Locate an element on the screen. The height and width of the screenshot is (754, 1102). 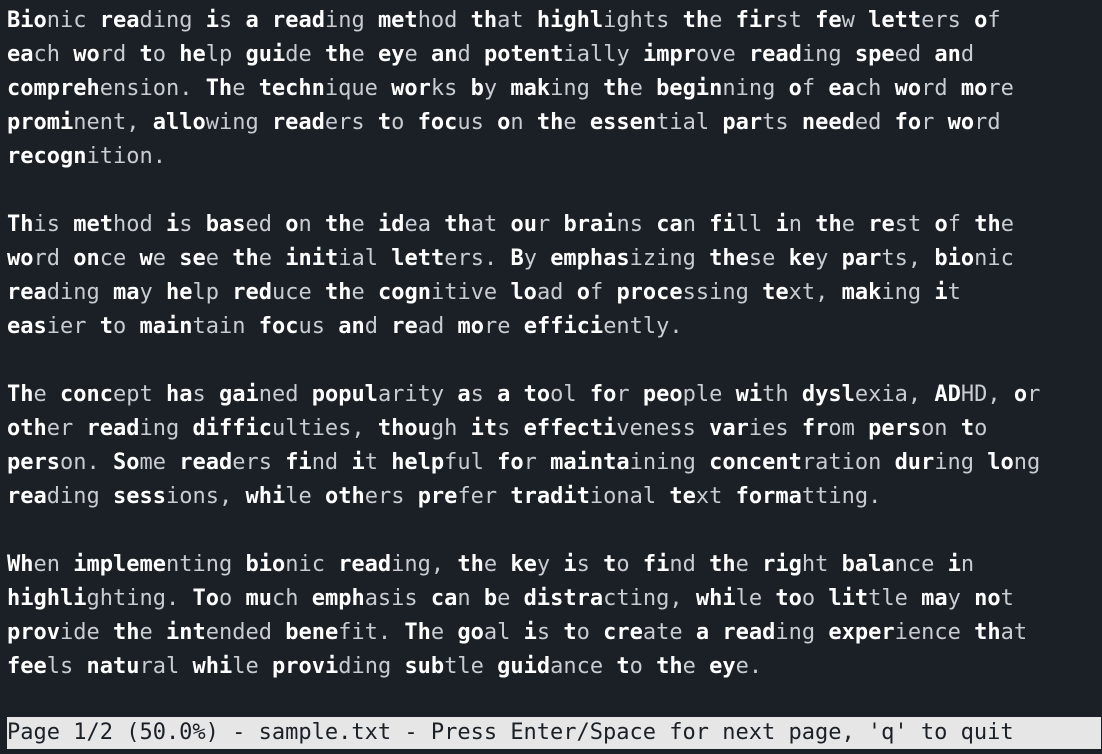
text-line: recognition. is located at coordinates (86, 156).